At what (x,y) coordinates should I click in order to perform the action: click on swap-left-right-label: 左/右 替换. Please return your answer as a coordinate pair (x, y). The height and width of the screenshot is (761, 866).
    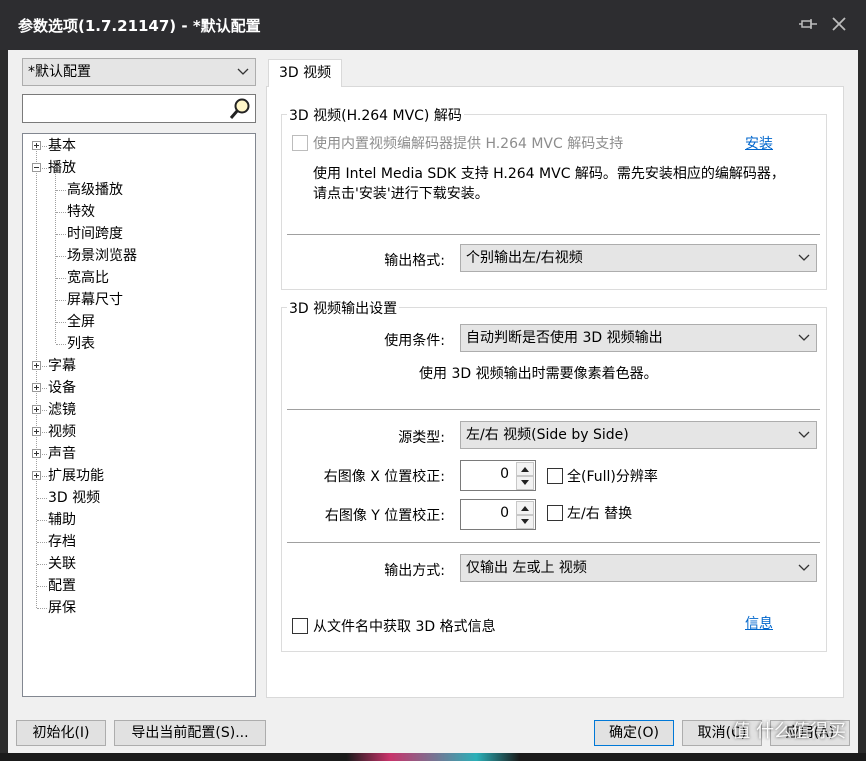
    Looking at the image, I should click on (600, 514).